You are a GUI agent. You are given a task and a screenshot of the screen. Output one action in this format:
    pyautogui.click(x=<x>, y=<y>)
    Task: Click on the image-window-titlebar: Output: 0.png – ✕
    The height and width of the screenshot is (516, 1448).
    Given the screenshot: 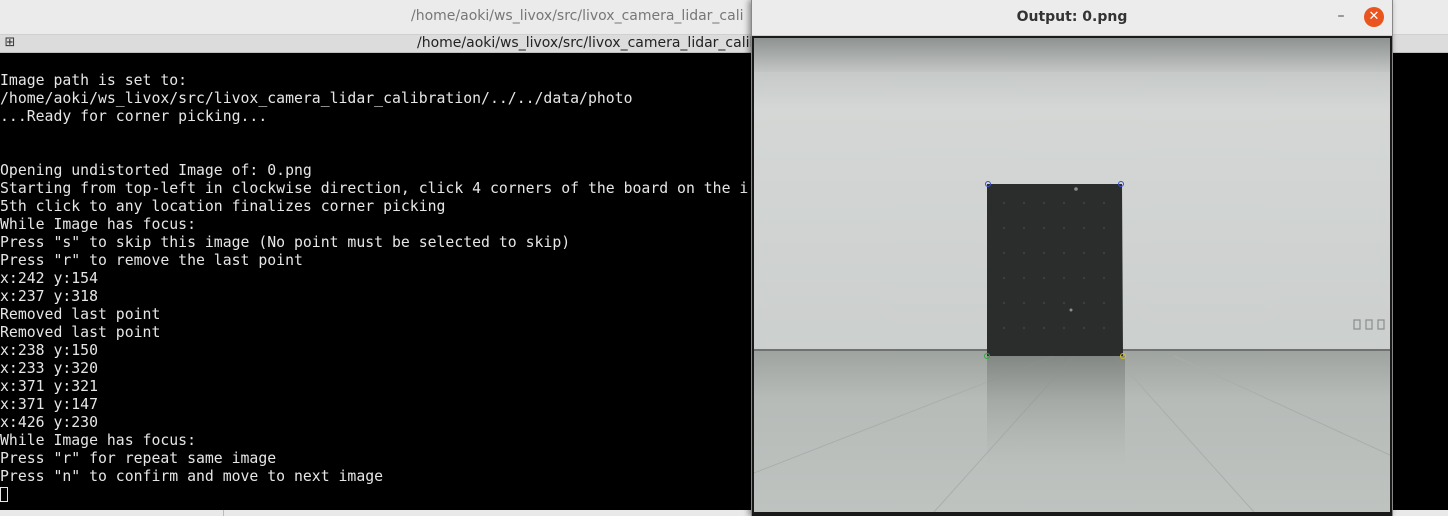 What is the action you would take?
    pyautogui.click(x=1072, y=18)
    